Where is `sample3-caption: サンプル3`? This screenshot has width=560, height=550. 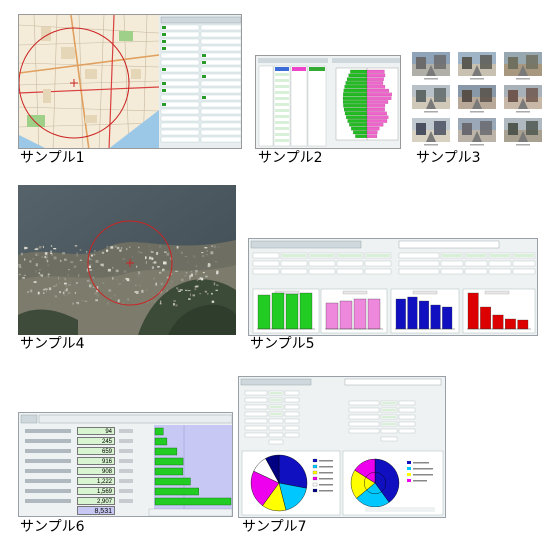
sample3-caption: サンプル3 is located at coordinates (448, 158).